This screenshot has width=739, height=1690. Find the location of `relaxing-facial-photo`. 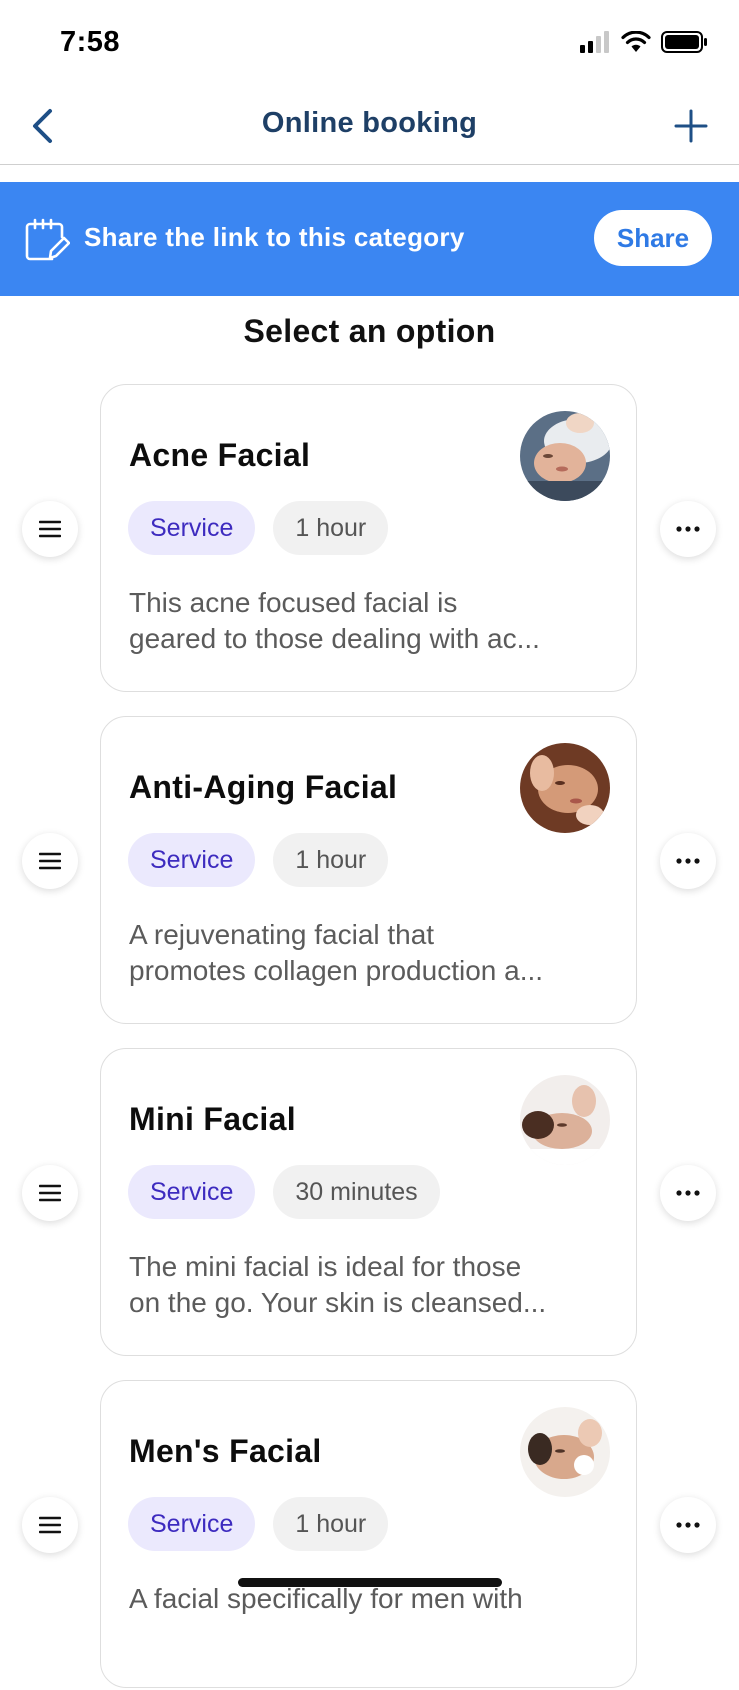

relaxing-facial-photo is located at coordinates (565, 1120).